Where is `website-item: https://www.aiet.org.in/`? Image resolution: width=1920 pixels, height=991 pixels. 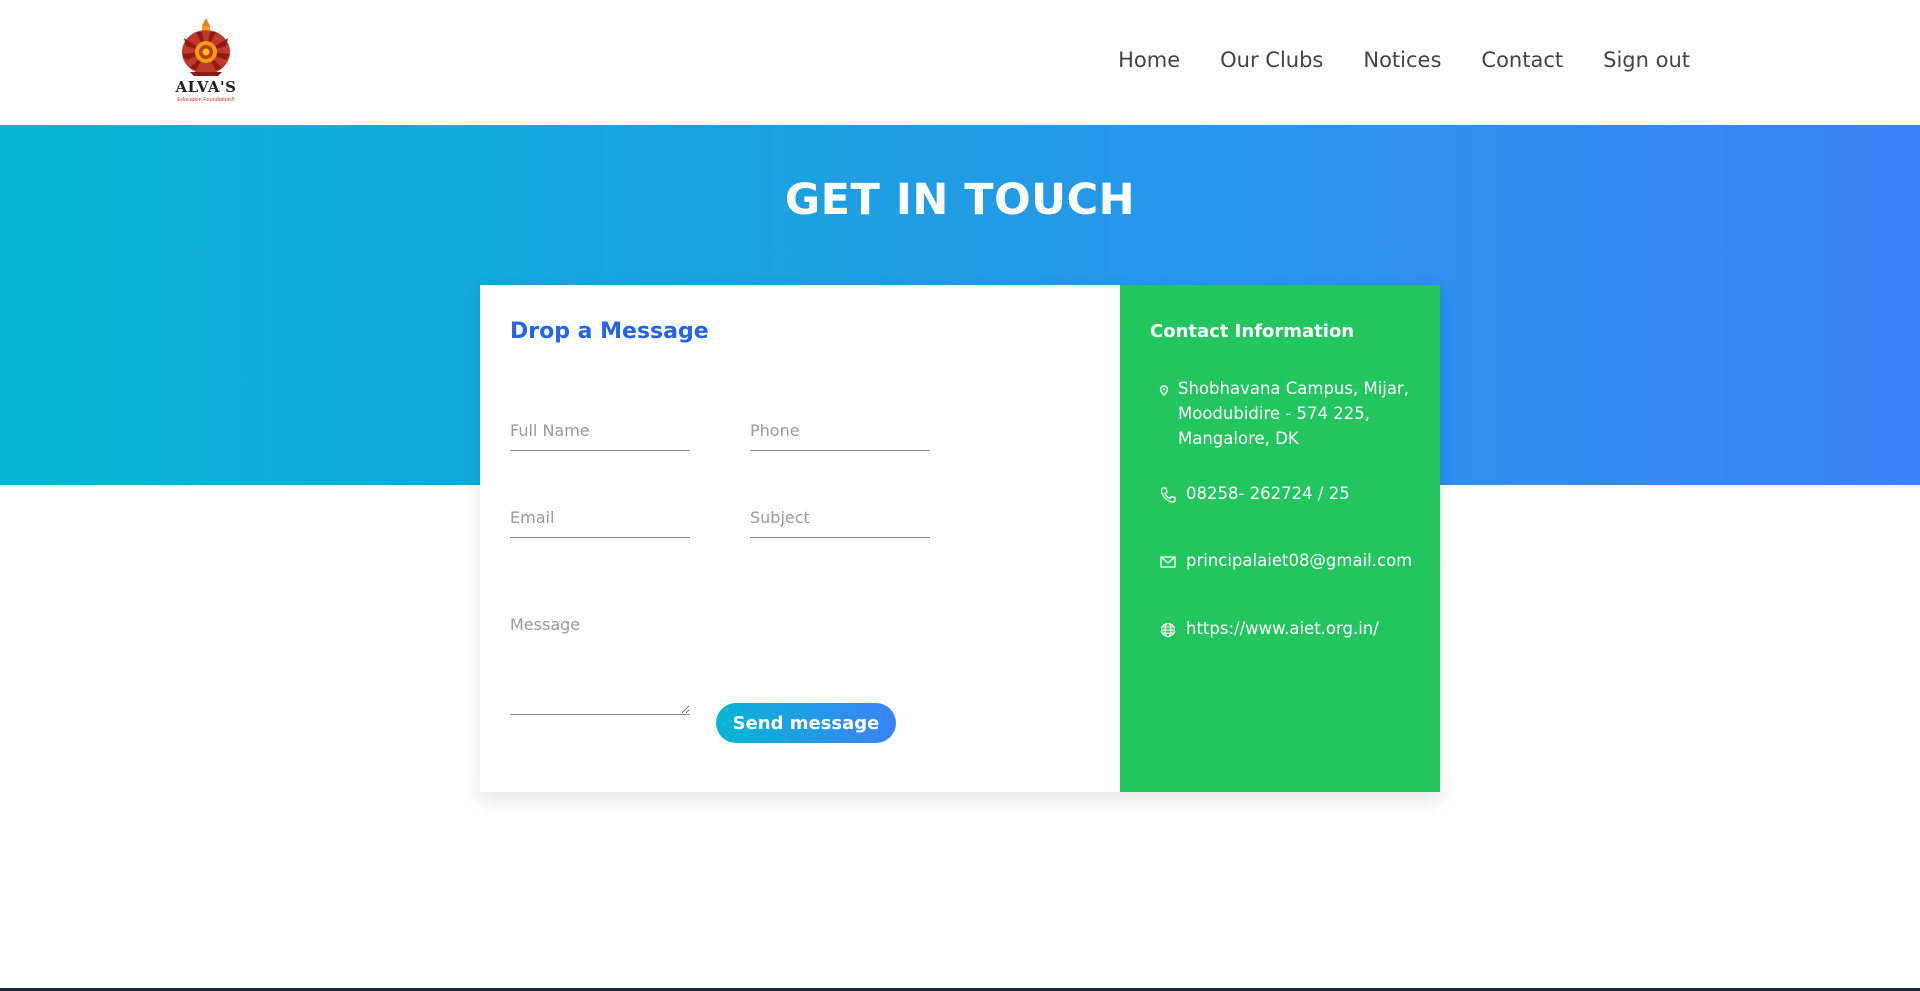 website-item: https://www.aiet.org.in/ is located at coordinates (1268, 628).